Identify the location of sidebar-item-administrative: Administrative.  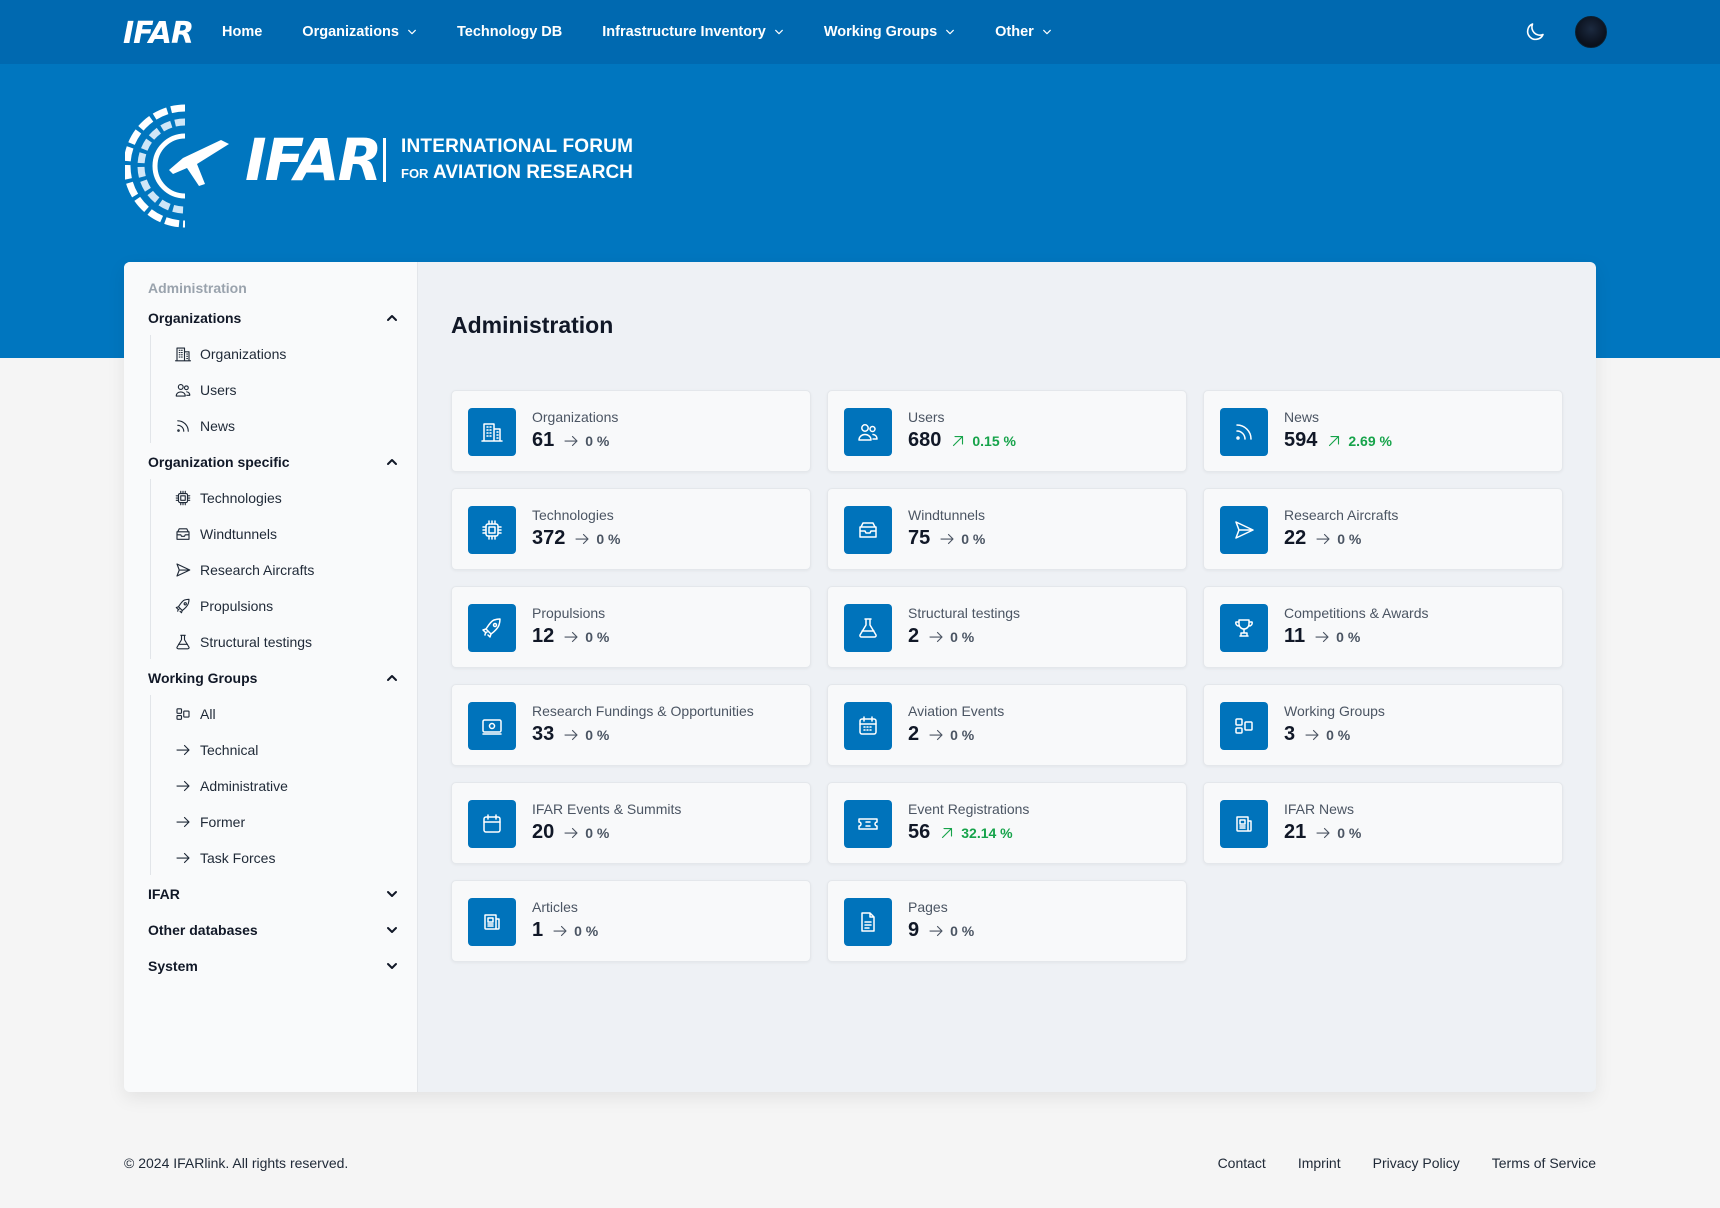
(231, 786).